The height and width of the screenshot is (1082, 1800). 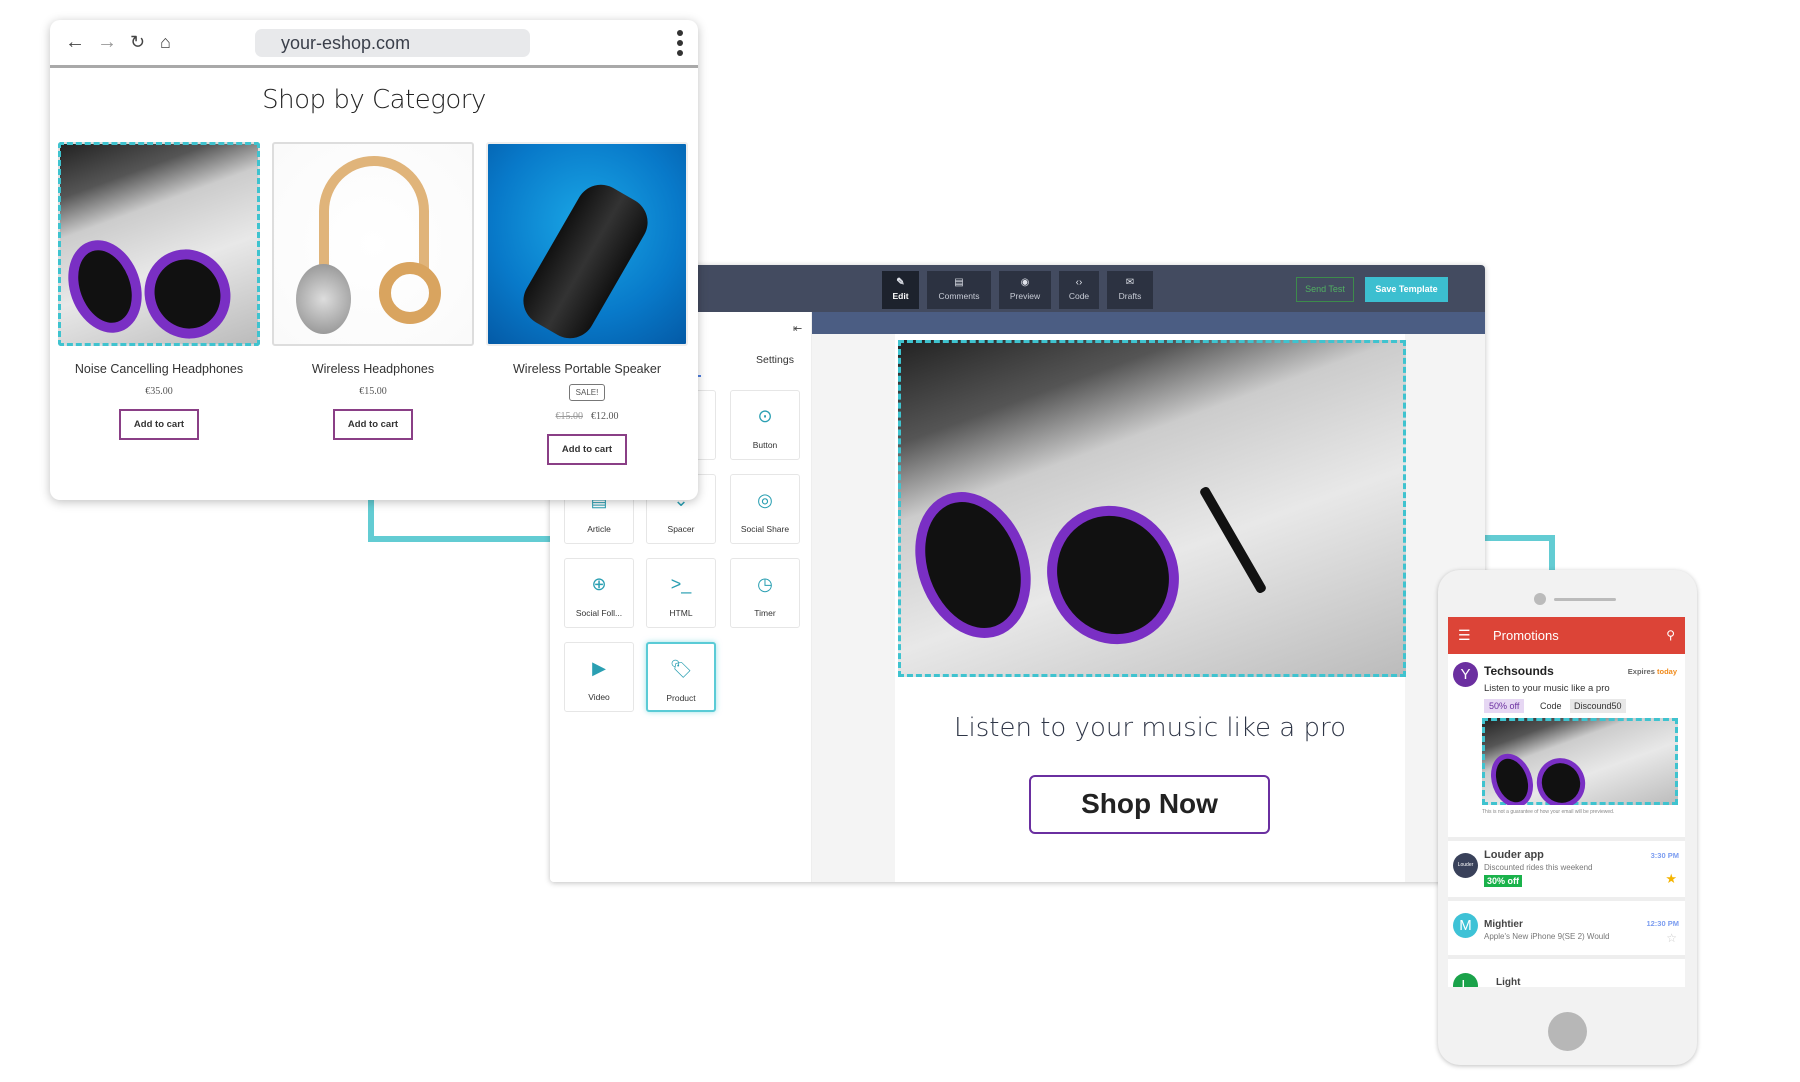 I want to click on product-name: Noise Cancelling Headphones, so click(x=159, y=369).